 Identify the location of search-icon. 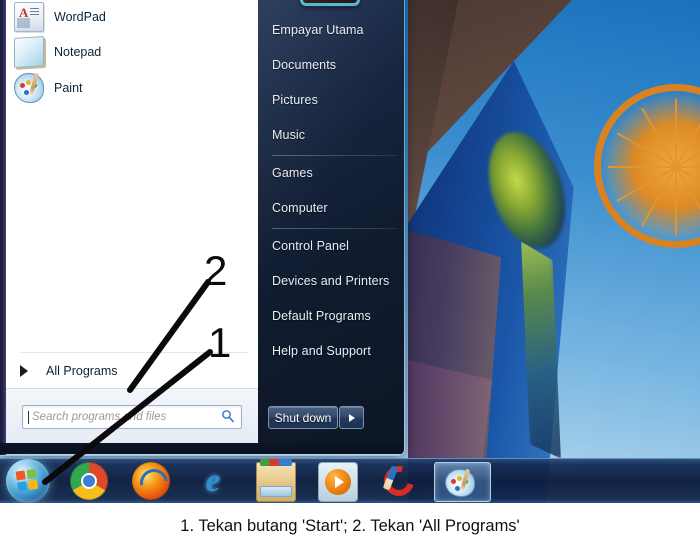
(228, 416).